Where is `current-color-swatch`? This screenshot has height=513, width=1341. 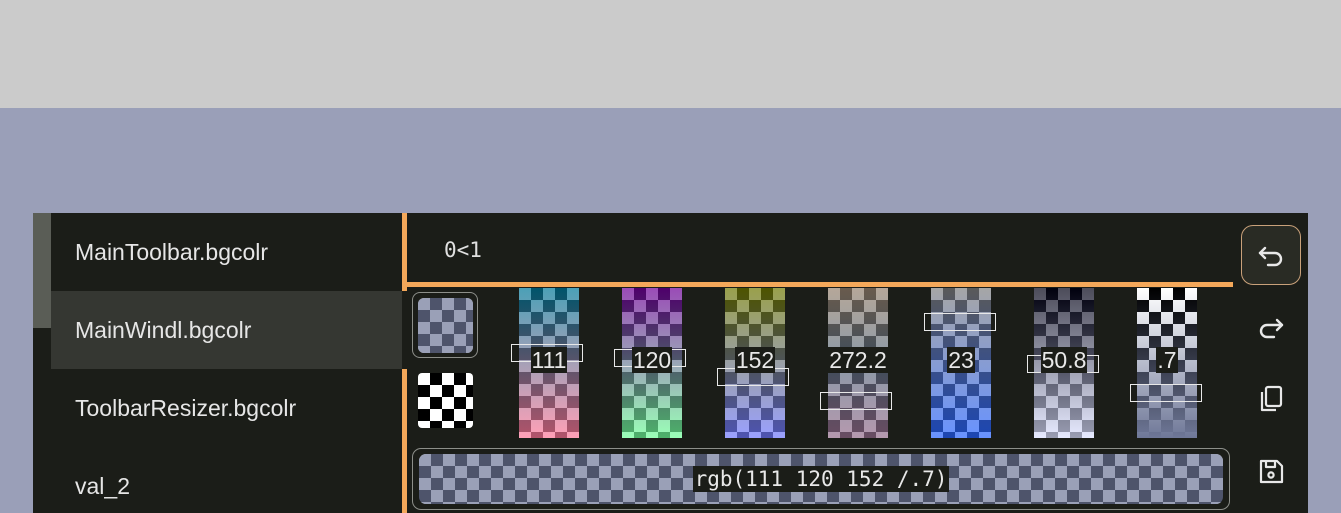 current-color-swatch is located at coordinates (445, 325).